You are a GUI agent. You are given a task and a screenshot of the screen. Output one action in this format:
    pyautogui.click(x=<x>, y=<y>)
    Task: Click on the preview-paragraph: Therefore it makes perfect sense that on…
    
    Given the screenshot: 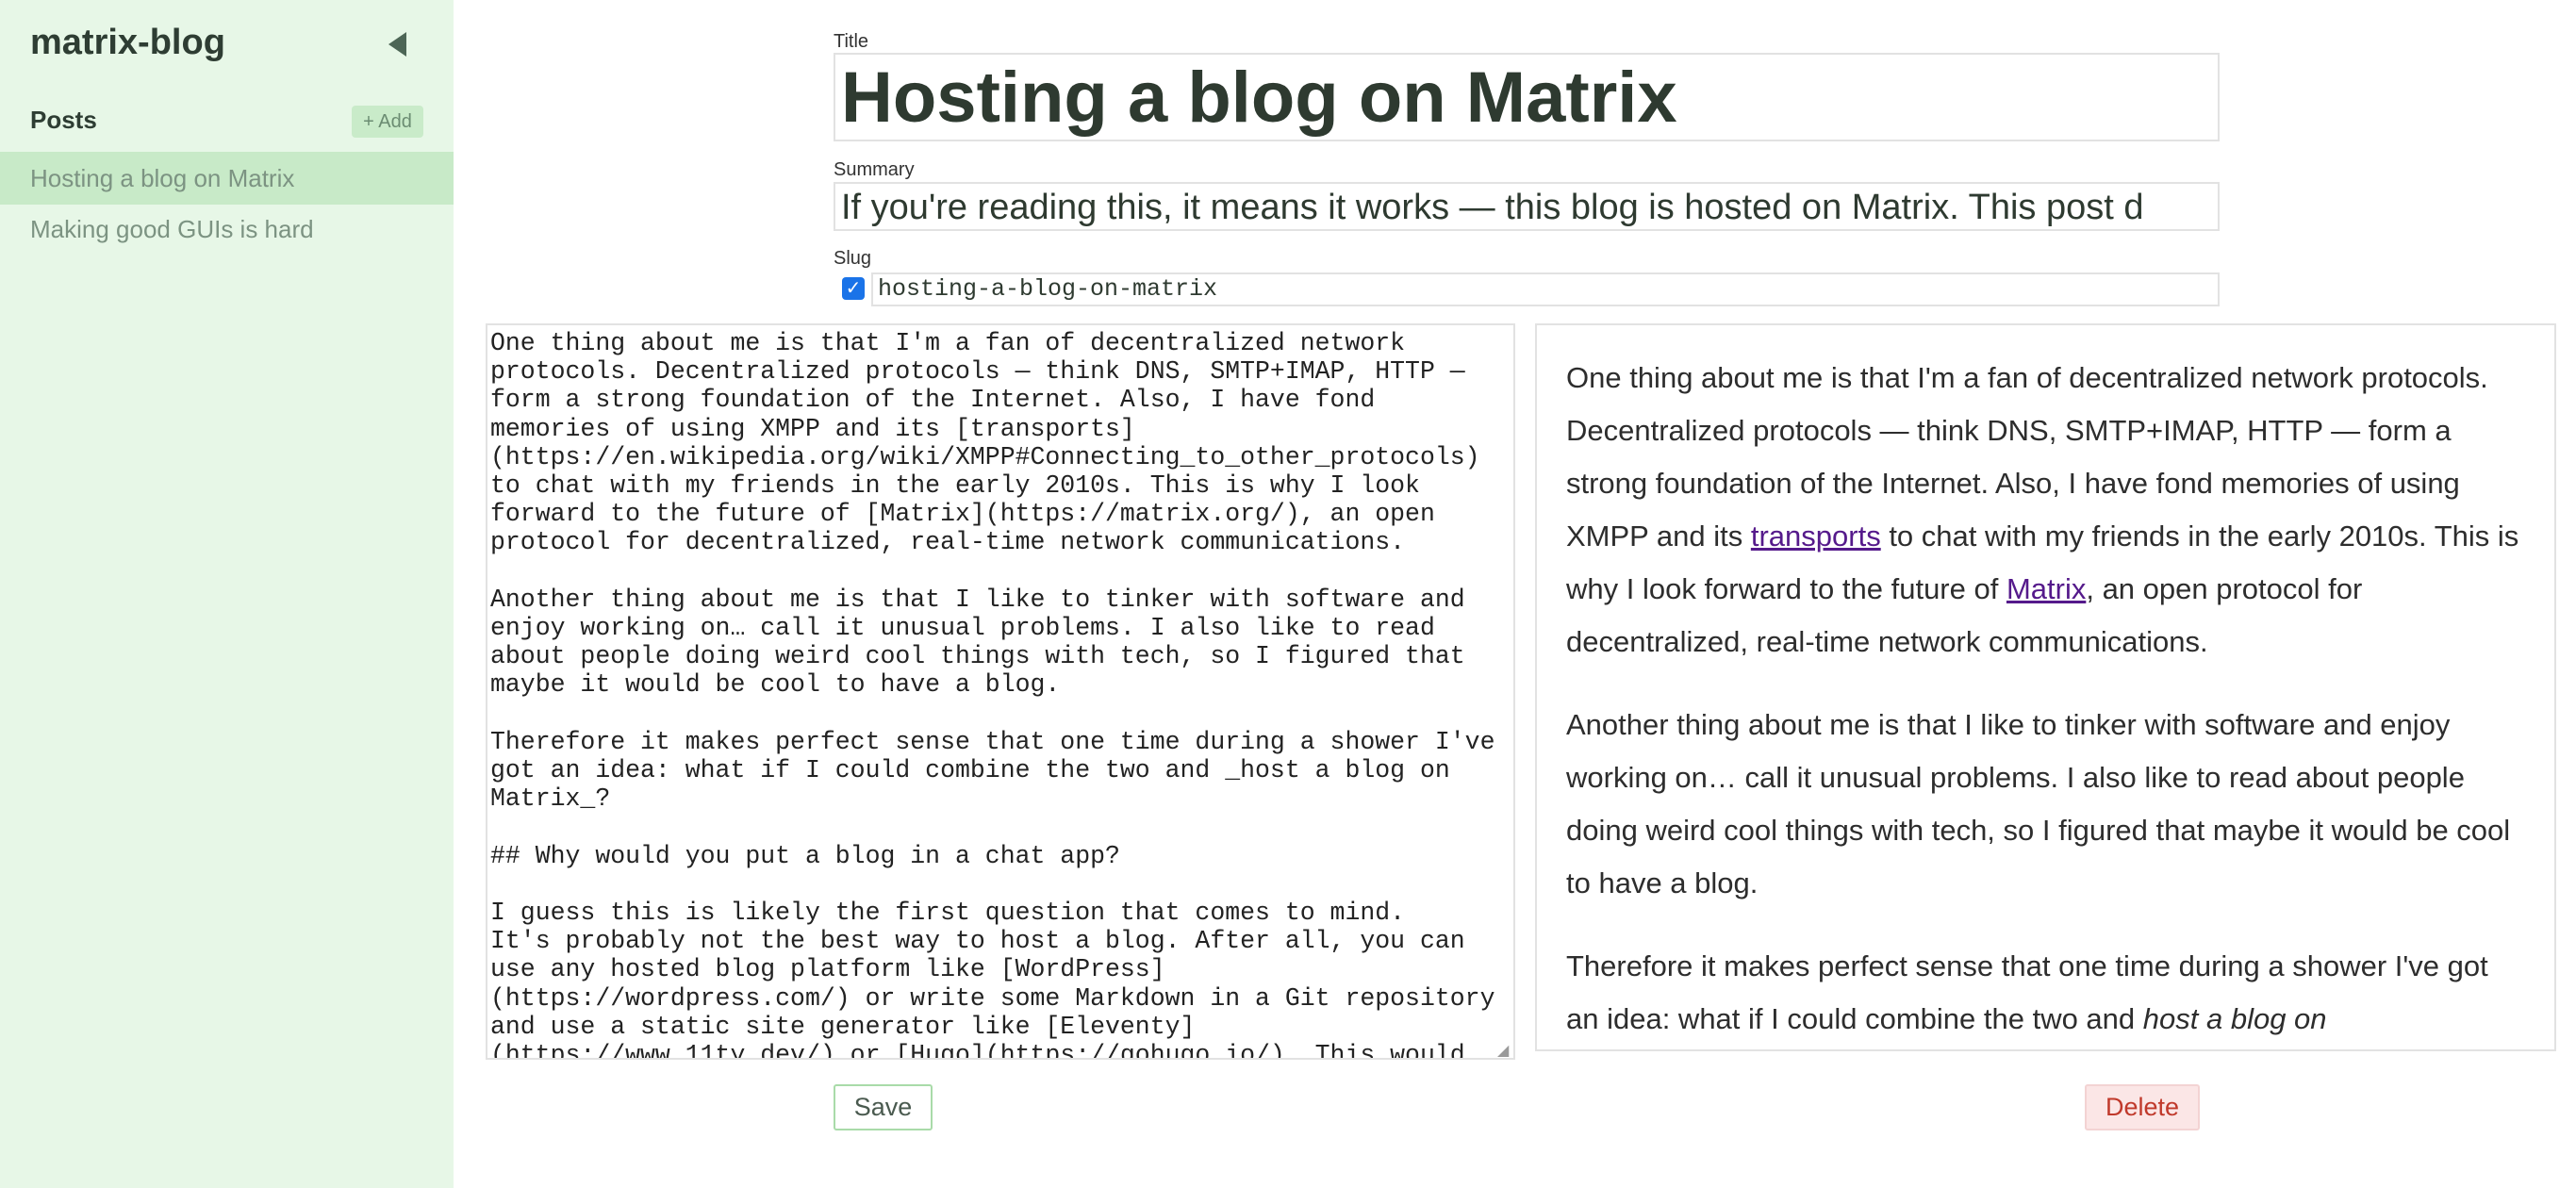 What is the action you would take?
    pyautogui.click(x=2045, y=993)
    